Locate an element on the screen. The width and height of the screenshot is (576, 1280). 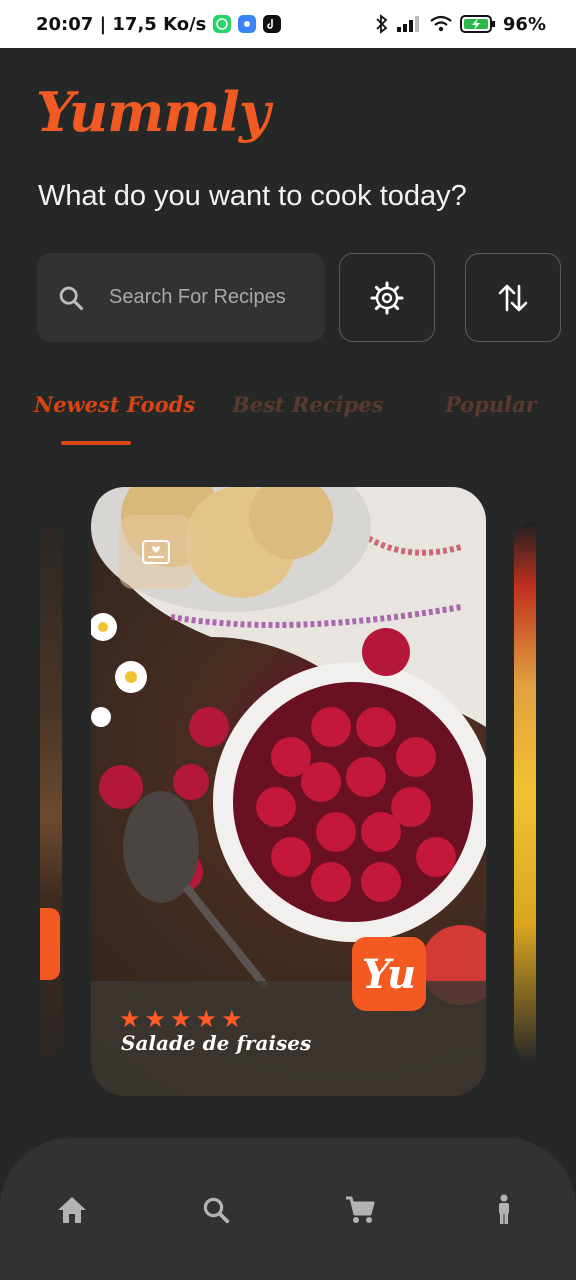
recipe-card-icon is located at coordinates (156, 552).